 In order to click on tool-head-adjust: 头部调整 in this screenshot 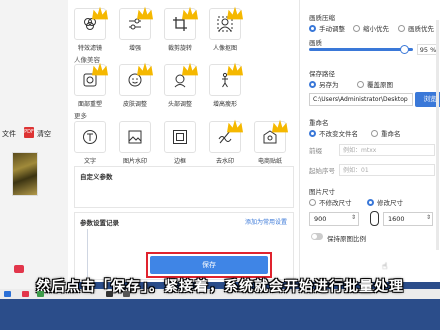, I will do `click(181, 85)`.